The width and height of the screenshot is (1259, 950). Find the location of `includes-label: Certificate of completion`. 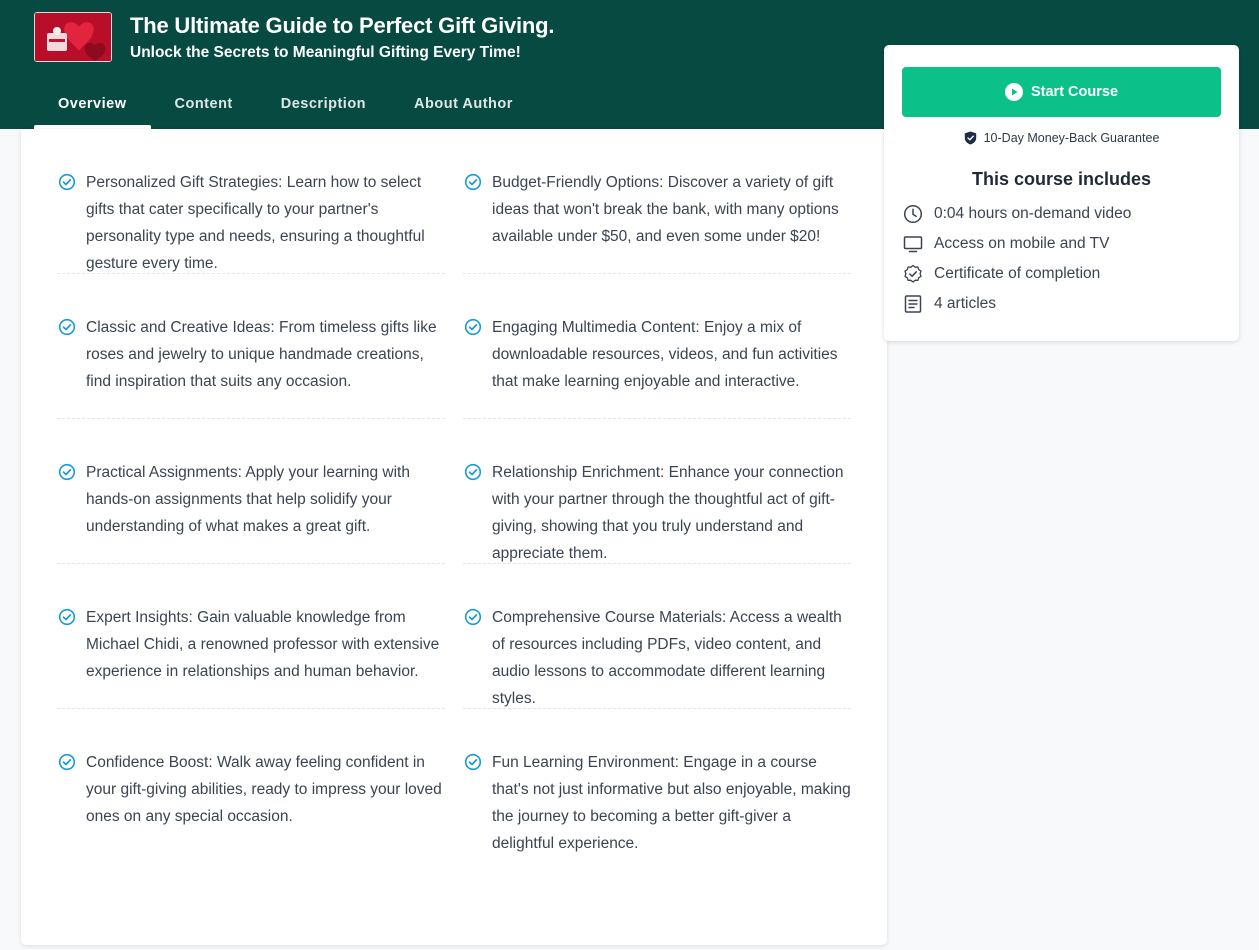

includes-label: Certificate of completion is located at coordinates (1017, 273).